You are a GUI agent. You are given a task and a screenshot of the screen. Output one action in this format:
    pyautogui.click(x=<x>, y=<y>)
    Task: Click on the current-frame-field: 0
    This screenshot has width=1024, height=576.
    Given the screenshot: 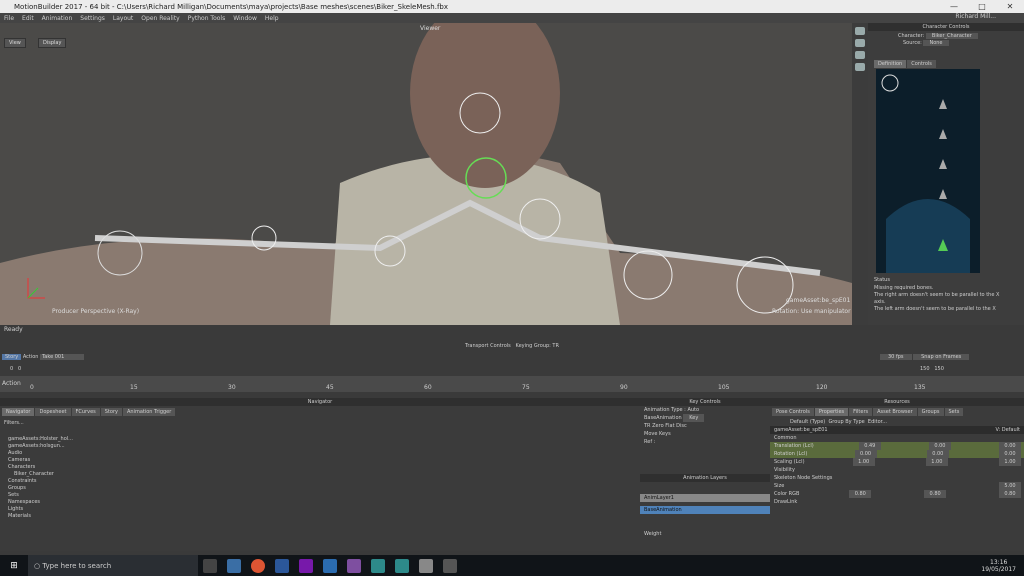 What is the action you would take?
    pyautogui.click(x=19, y=369)
    